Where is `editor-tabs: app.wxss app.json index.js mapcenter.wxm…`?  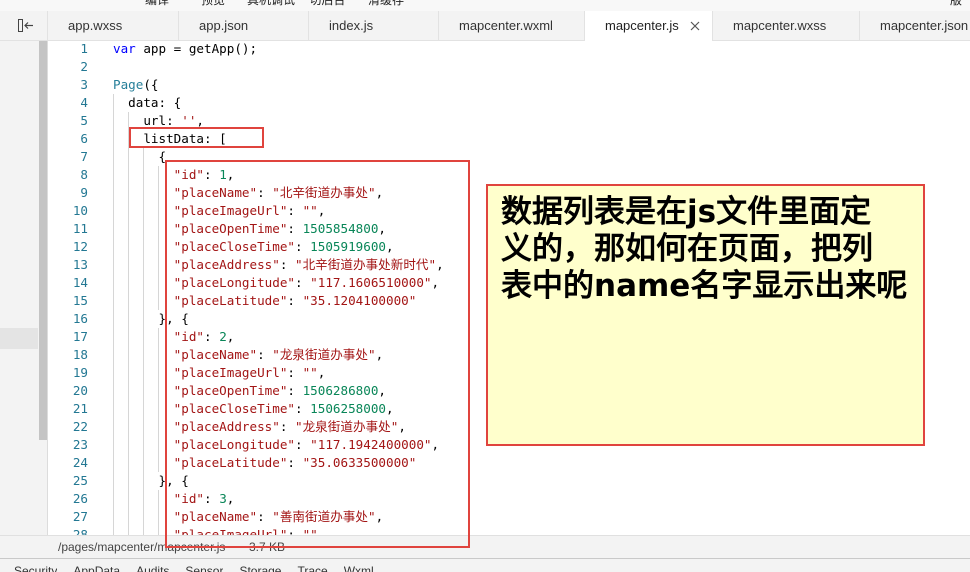 editor-tabs: app.wxss app.json index.js mapcenter.wxm… is located at coordinates (509, 26).